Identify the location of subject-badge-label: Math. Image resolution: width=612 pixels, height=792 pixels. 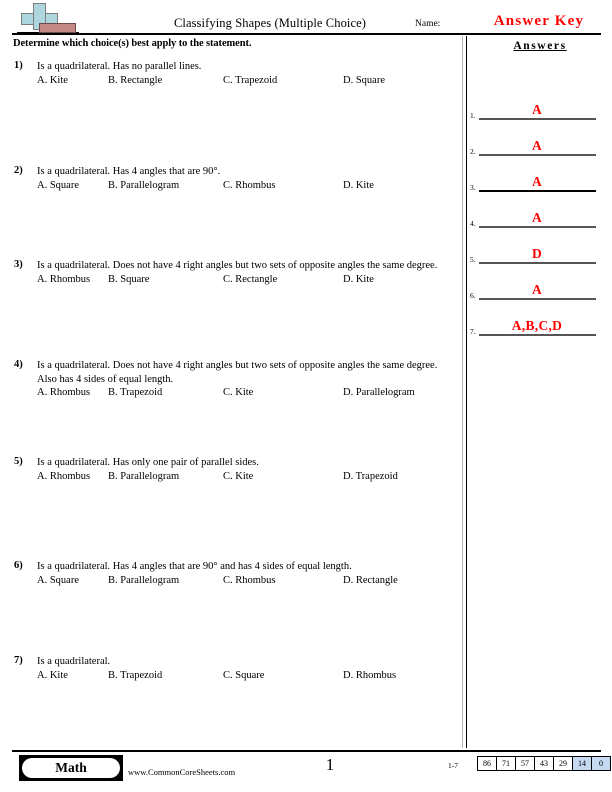
(71, 767).